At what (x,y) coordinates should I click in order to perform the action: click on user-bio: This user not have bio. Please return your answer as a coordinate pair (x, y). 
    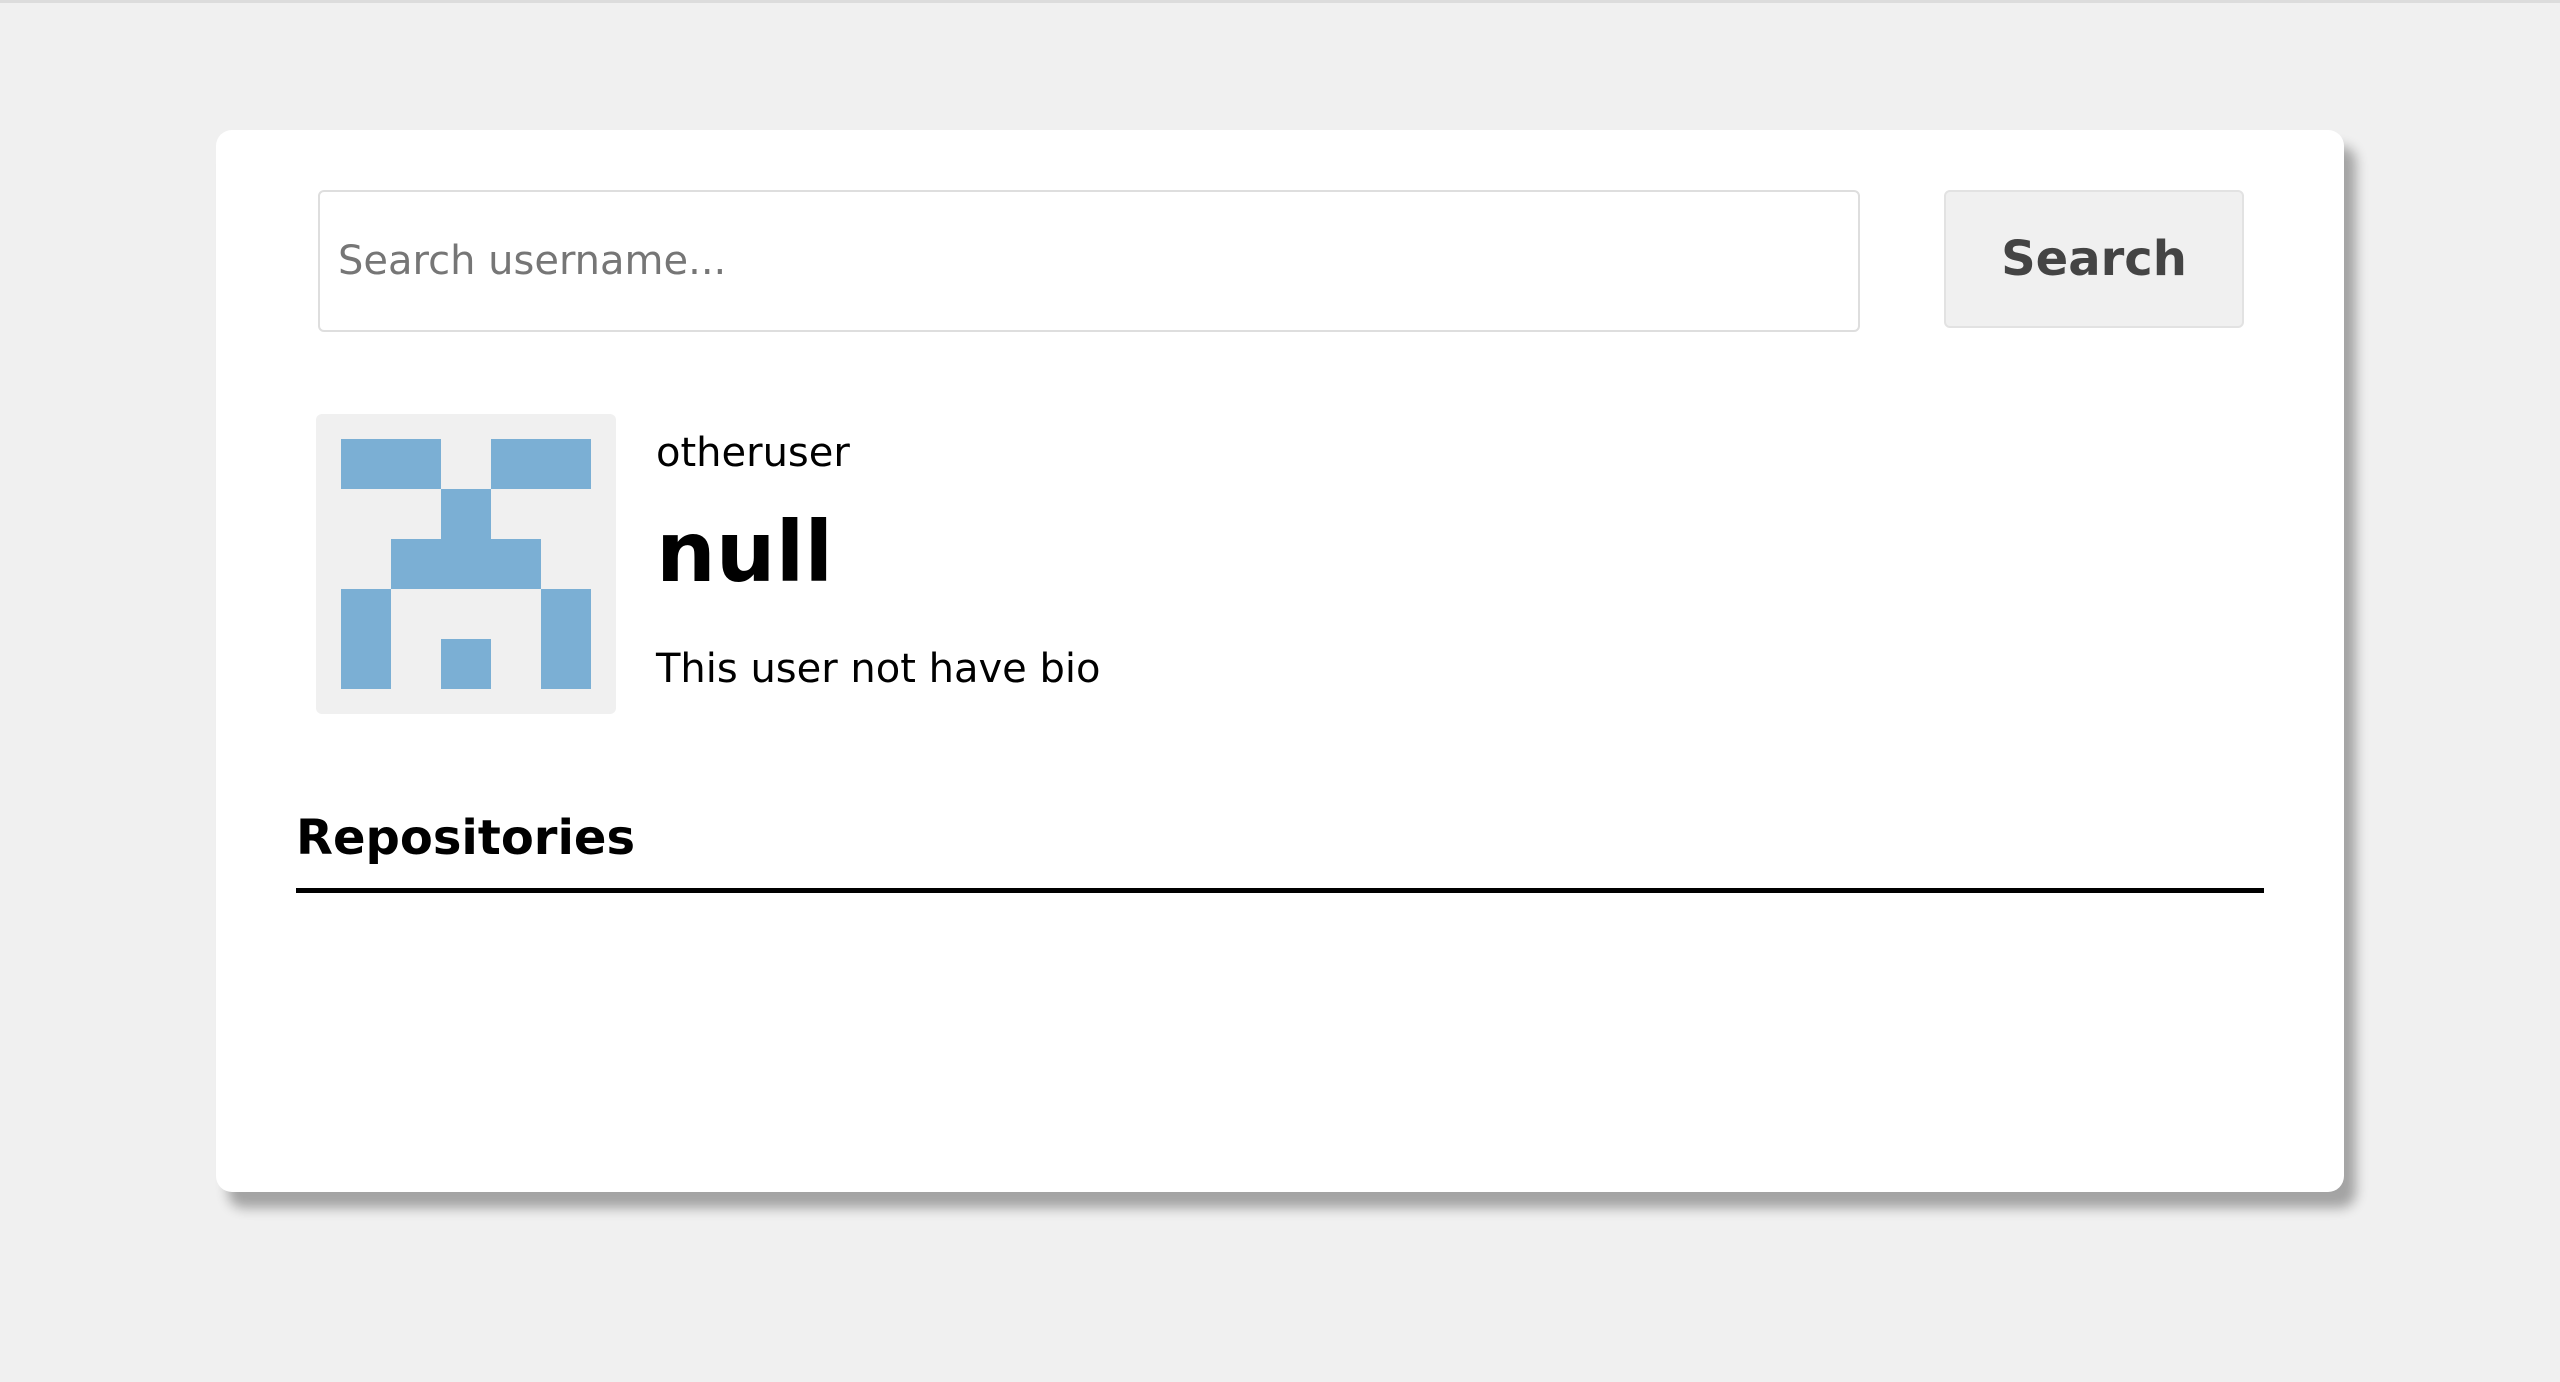
    Looking at the image, I should click on (878, 669).